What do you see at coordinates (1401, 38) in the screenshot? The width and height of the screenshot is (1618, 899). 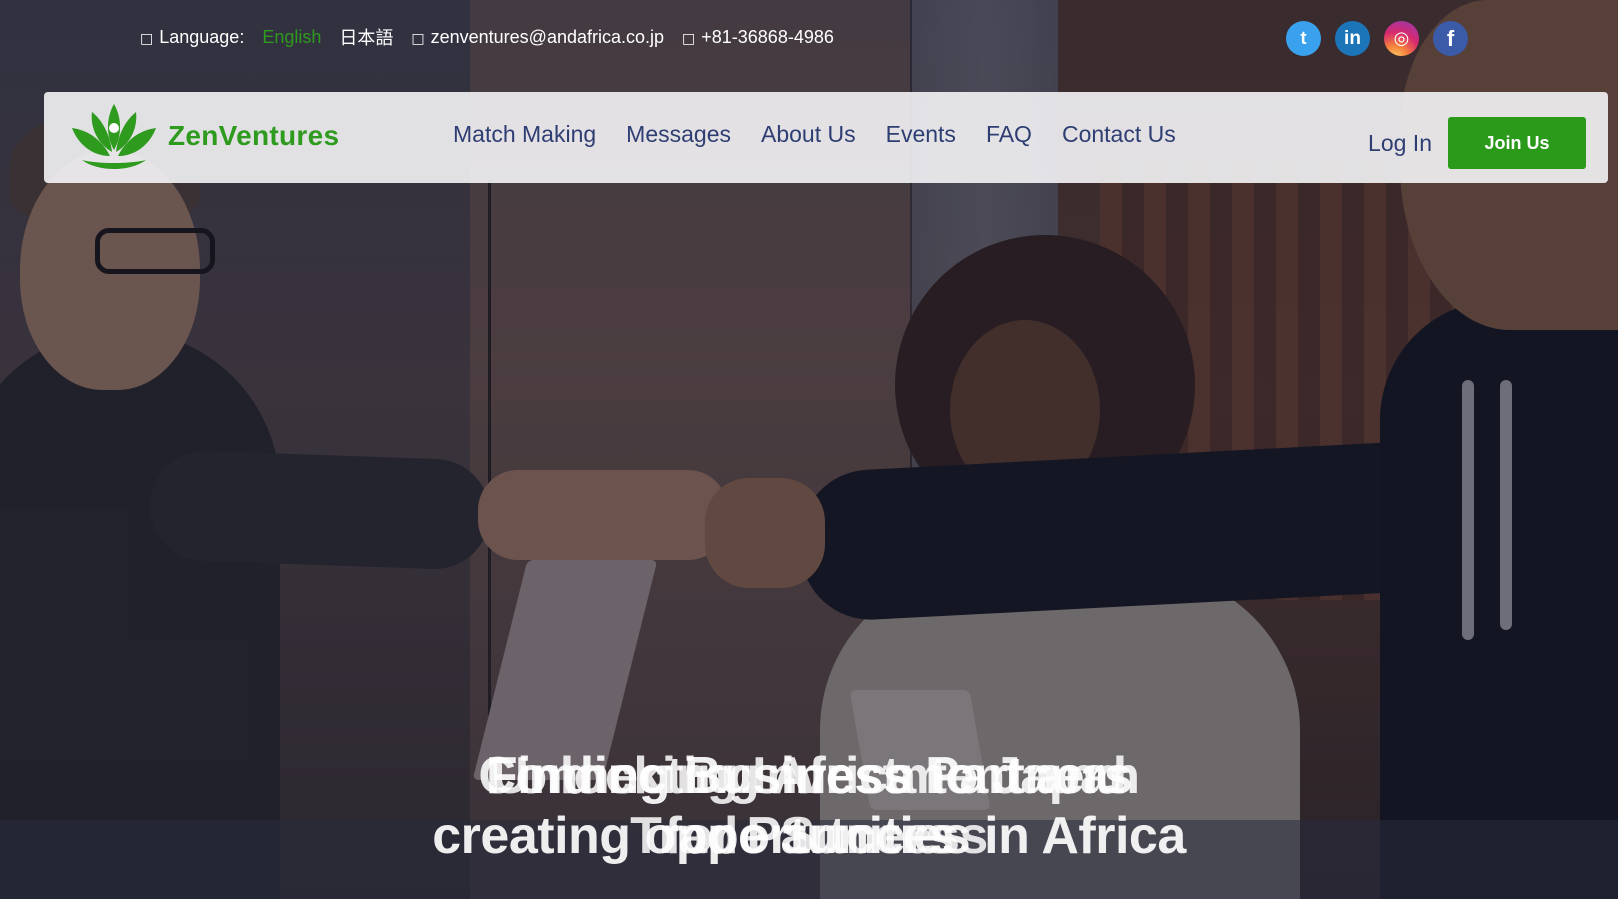 I see `instagram-icon: ◎` at bounding box center [1401, 38].